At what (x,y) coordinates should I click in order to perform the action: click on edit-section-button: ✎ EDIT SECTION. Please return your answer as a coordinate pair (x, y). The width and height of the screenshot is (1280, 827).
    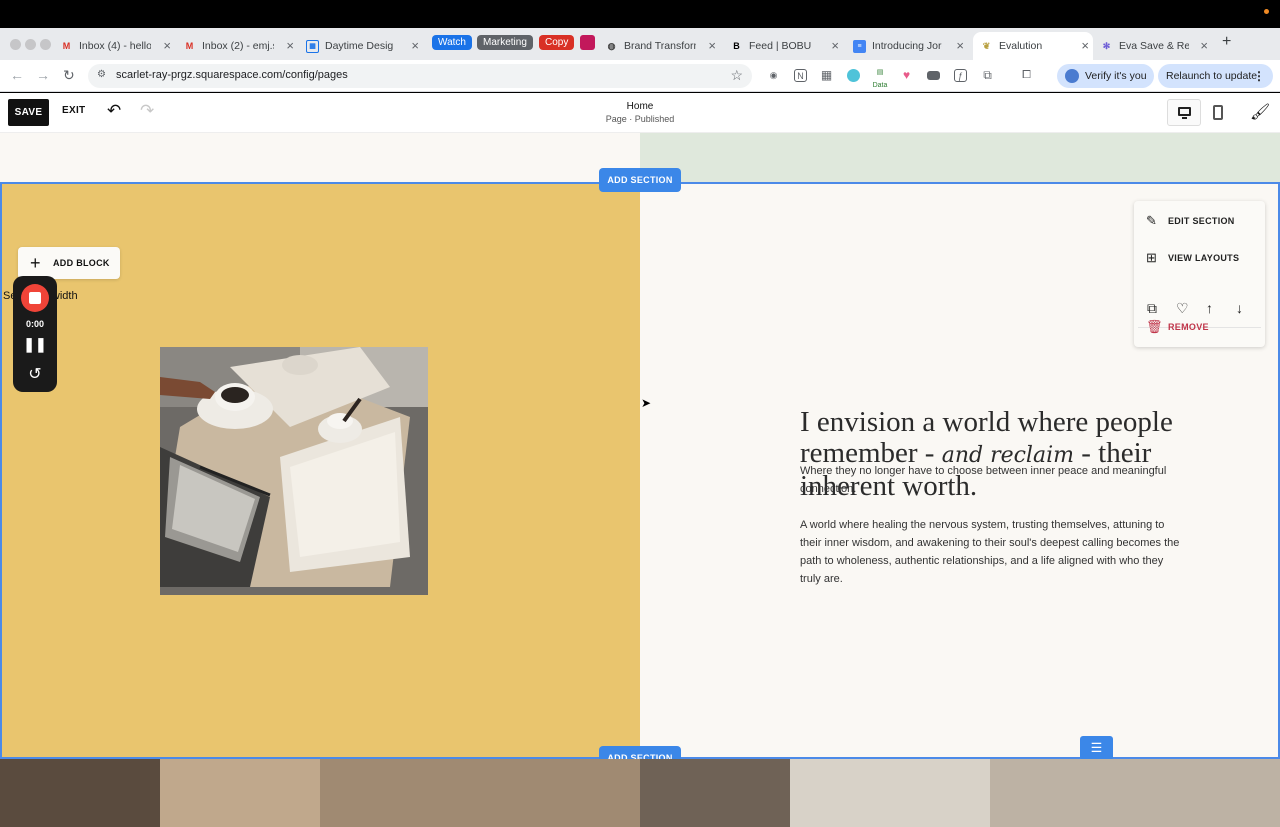
    Looking at the image, I should click on (1199, 221).